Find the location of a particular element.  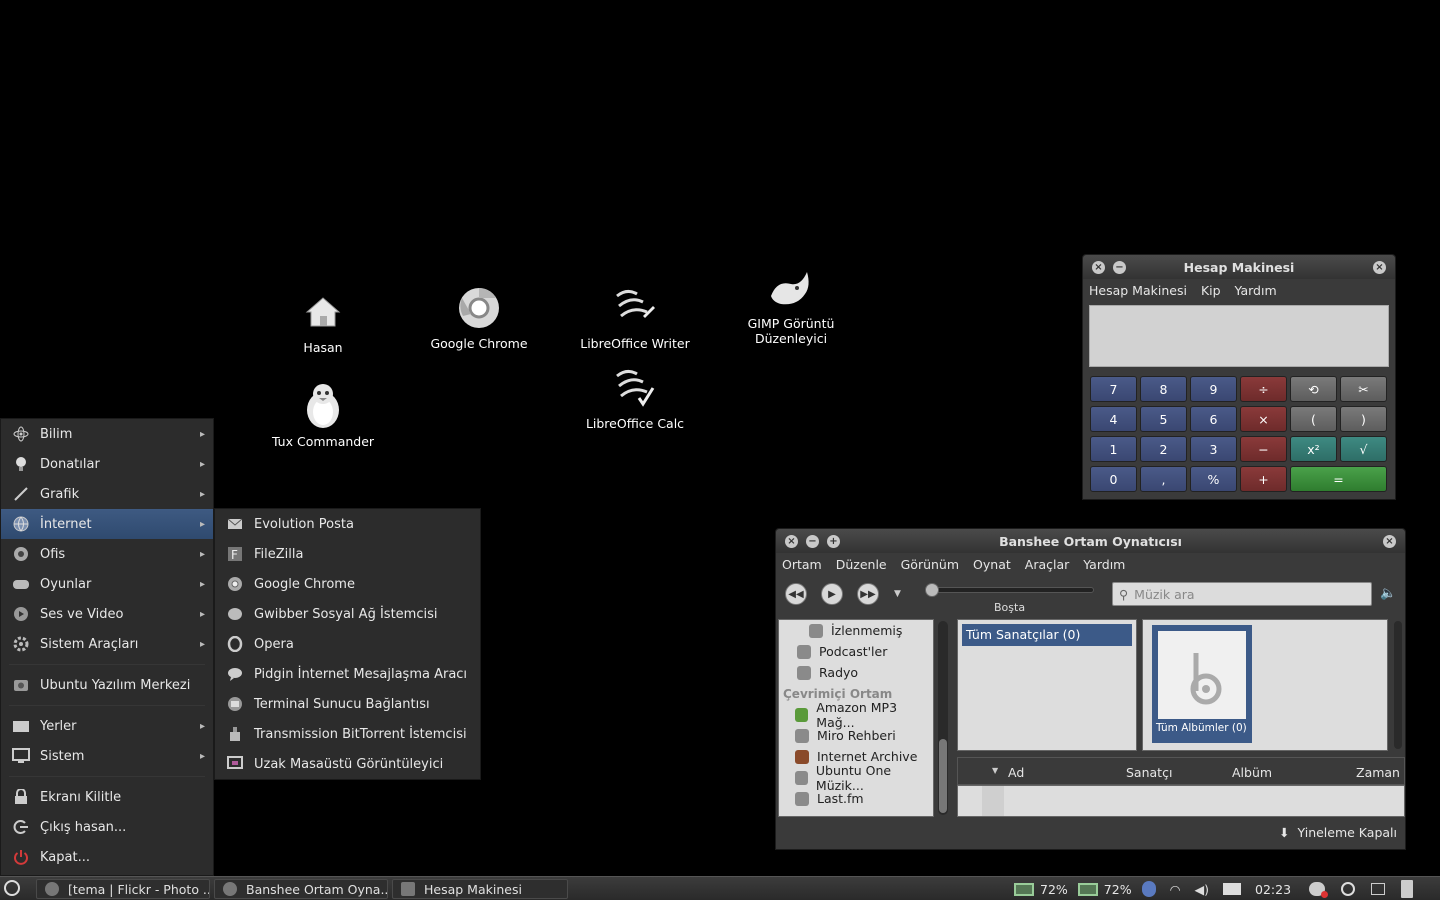

menu-oynat: Oynat is located at coordinates (992, 564).